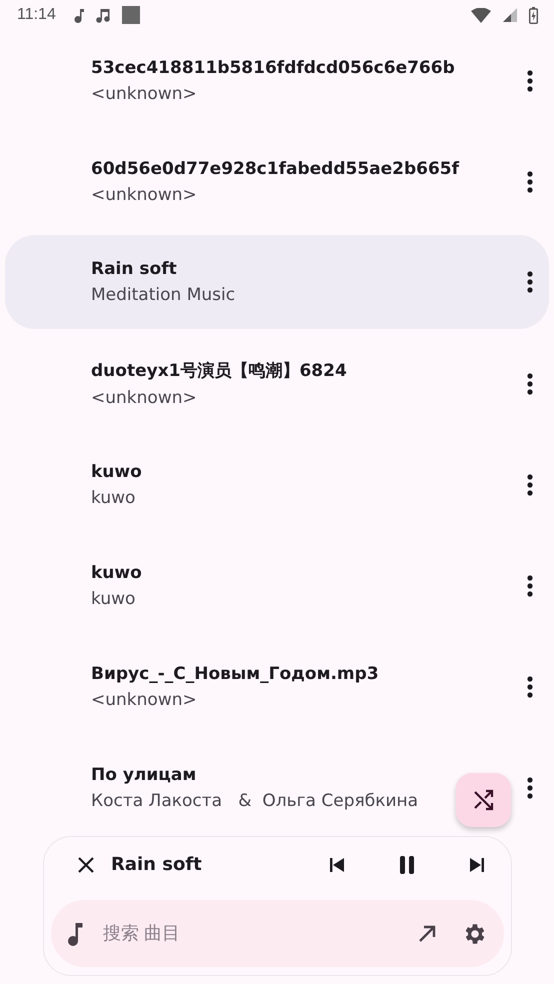  Describe the element at coordinates (510, 15) in the screenshot. I see `signal-icon` at that location.